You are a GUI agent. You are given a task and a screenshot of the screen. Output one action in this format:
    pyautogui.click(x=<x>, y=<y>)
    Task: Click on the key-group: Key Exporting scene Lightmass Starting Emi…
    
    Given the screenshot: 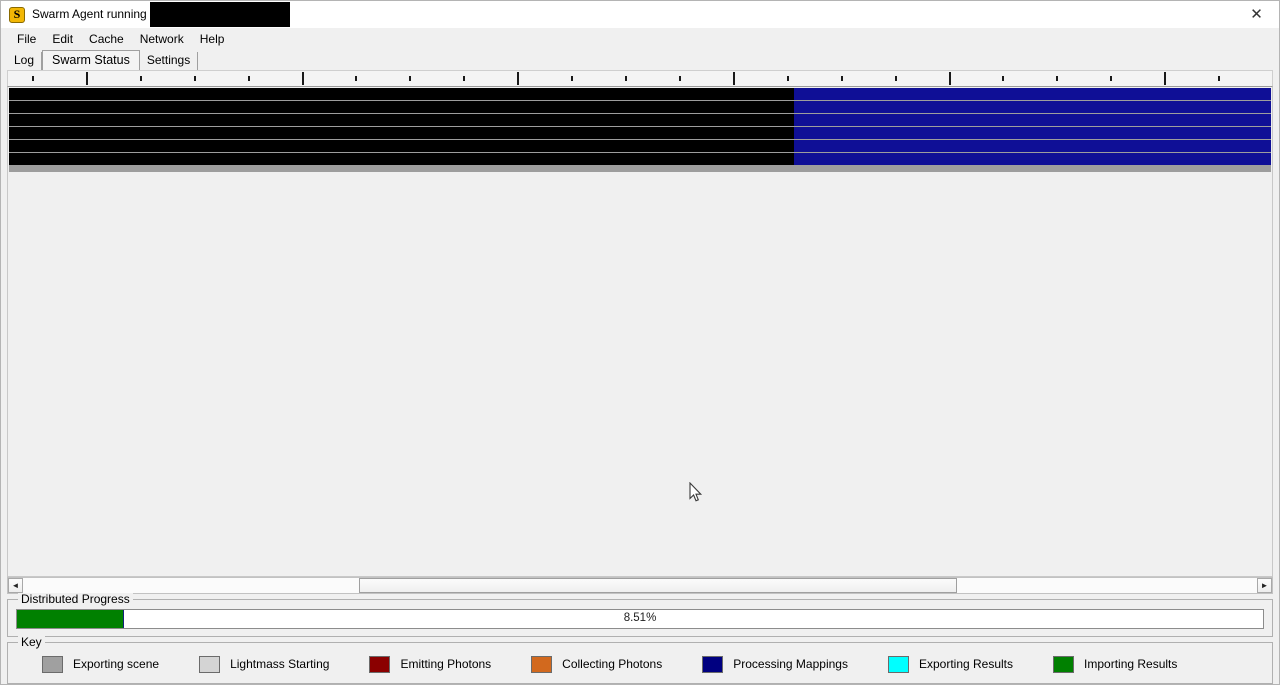 What is the action you would take?
    pyautogui.click(x=640, y=660)
    